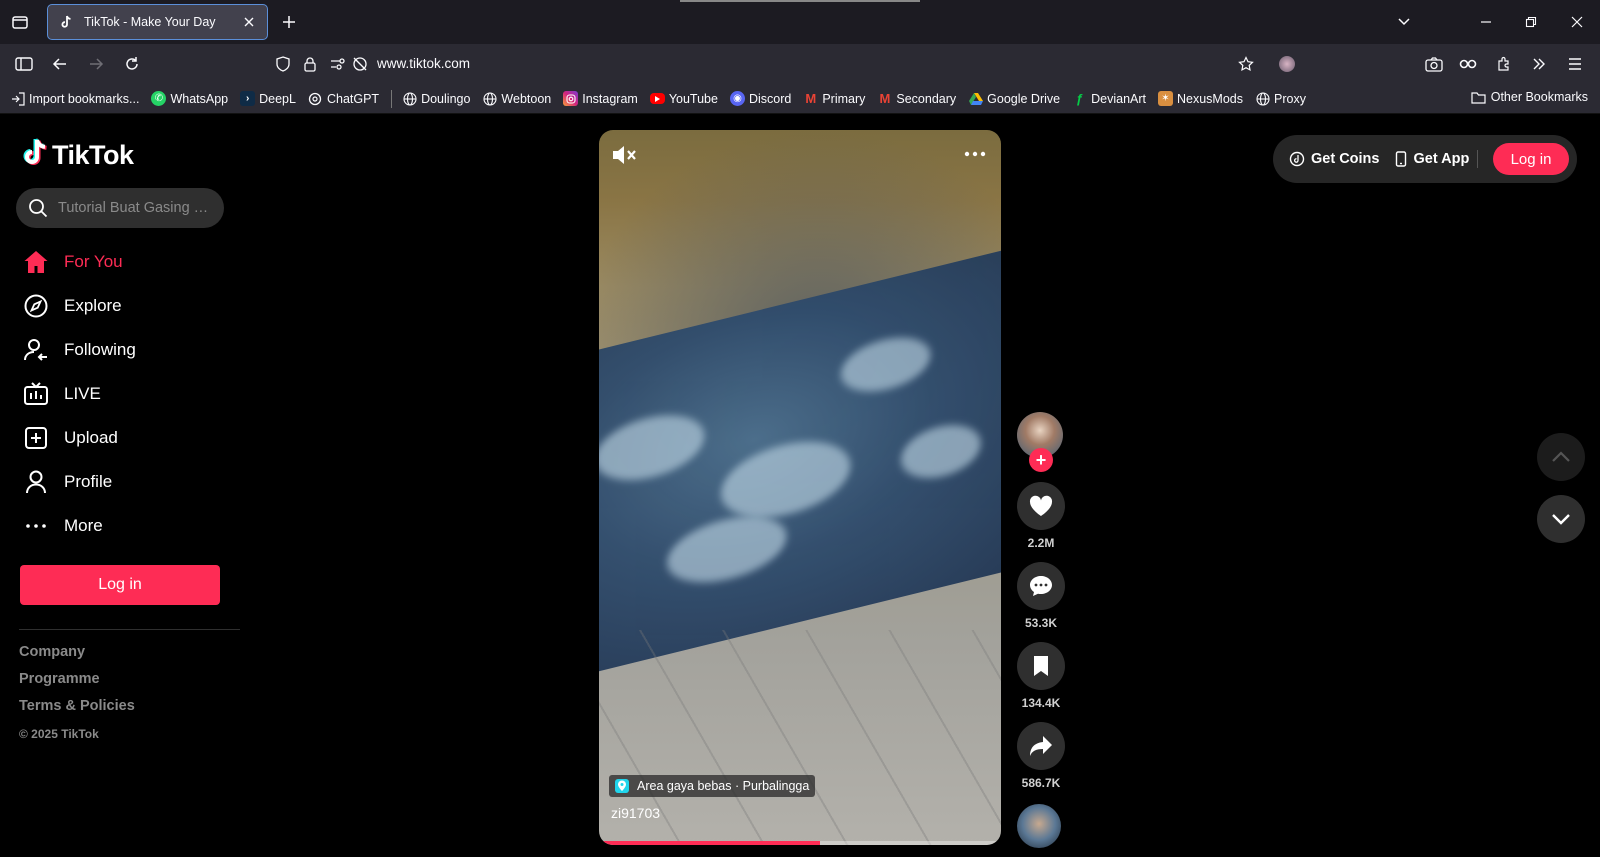  I want to click on footer-link-company: Company, so click(77, 657).